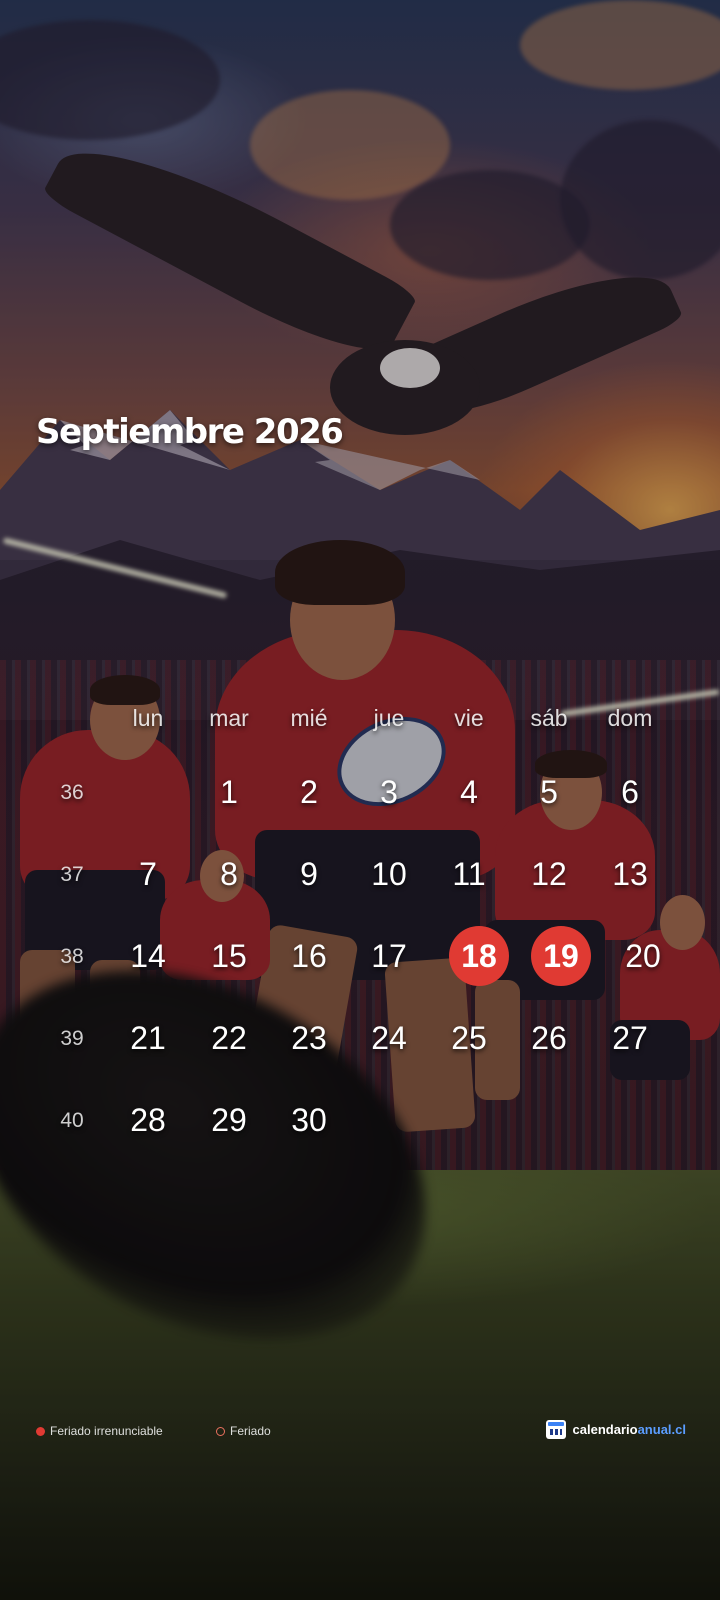 The image size is (720, 1600). What do you see at coordinates (555, 1429) in the screenshot?
I see `calendar-icon` at bounding box center [555, 1429].